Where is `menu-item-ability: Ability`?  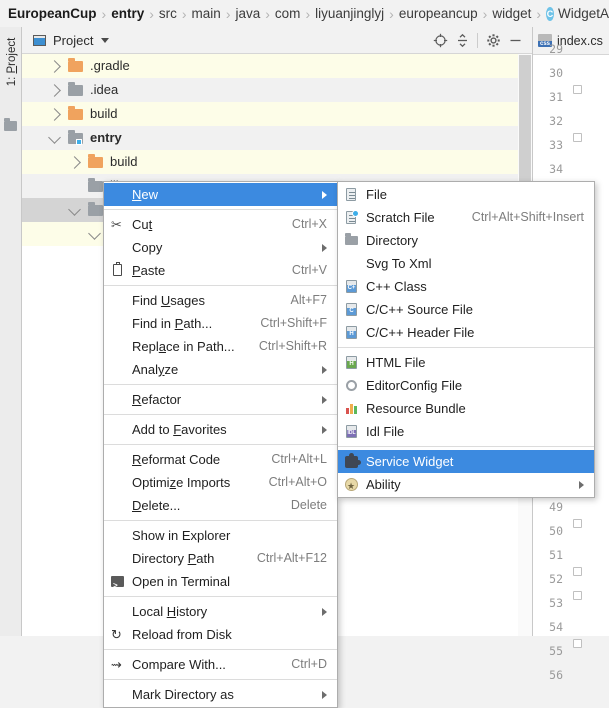 menu-item-ability: Ability is located at coordinates (466, 485).